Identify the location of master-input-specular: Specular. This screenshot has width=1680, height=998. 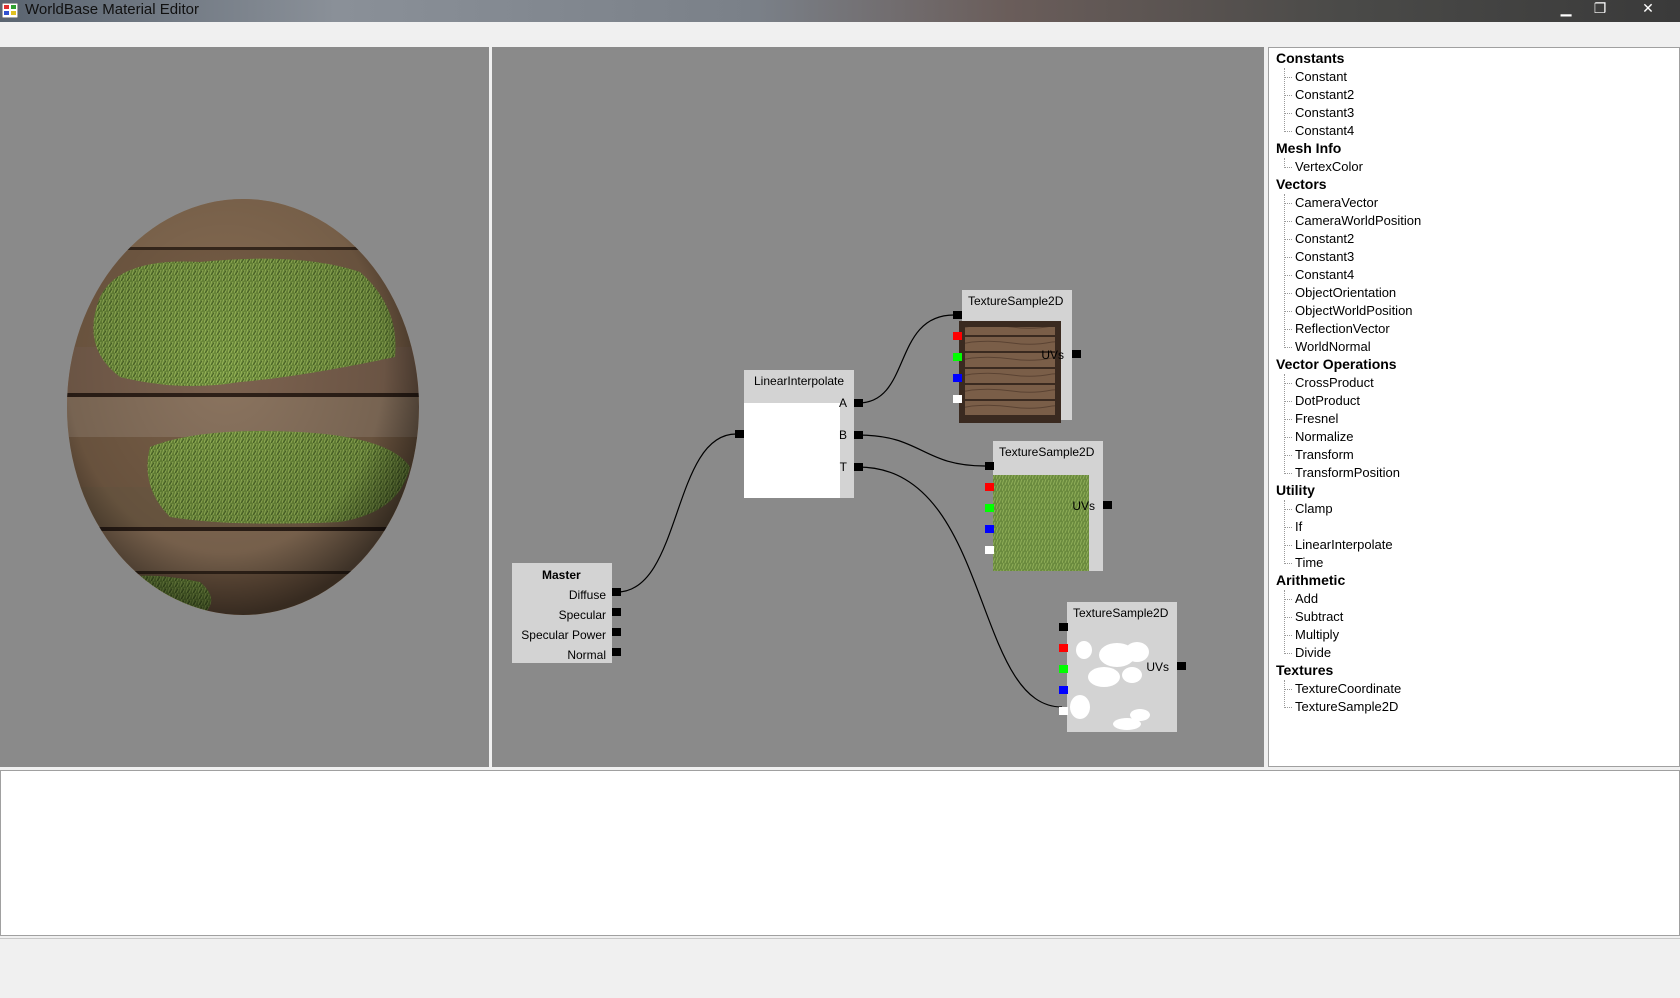
(582, 615).